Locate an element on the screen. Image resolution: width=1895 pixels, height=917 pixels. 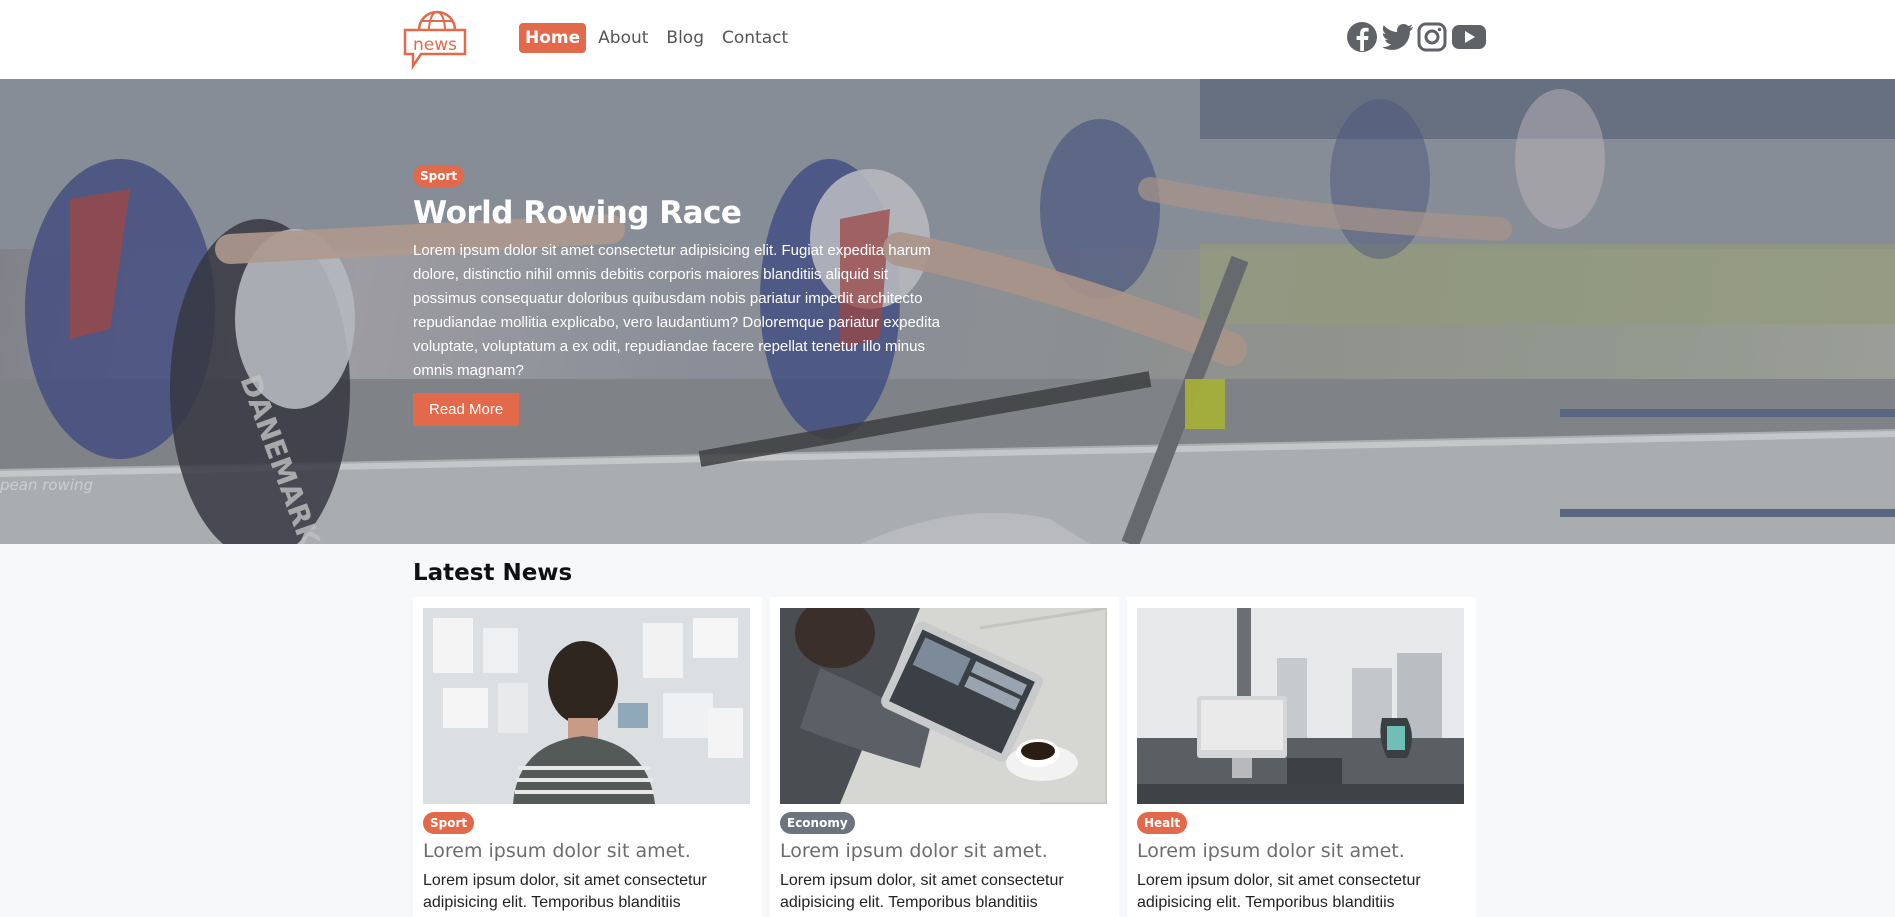
main-nav: Home About Blog Contact is located at coordinates (656, 38).